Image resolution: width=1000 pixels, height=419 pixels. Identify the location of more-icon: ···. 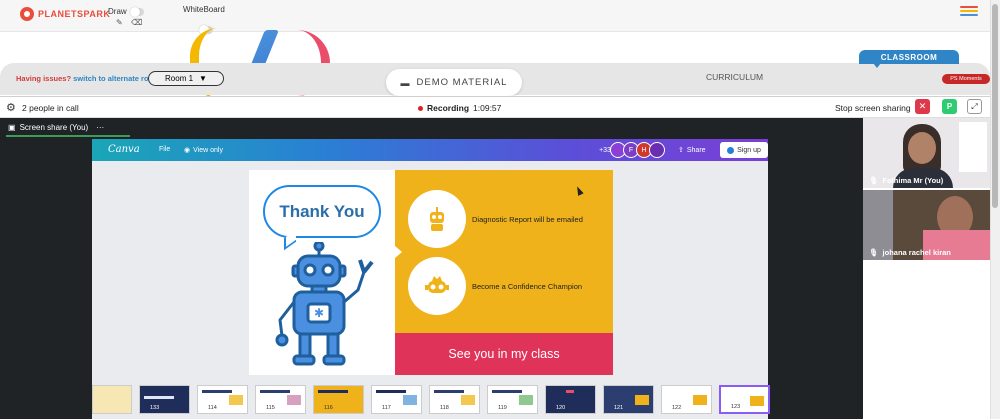
(100, 127).